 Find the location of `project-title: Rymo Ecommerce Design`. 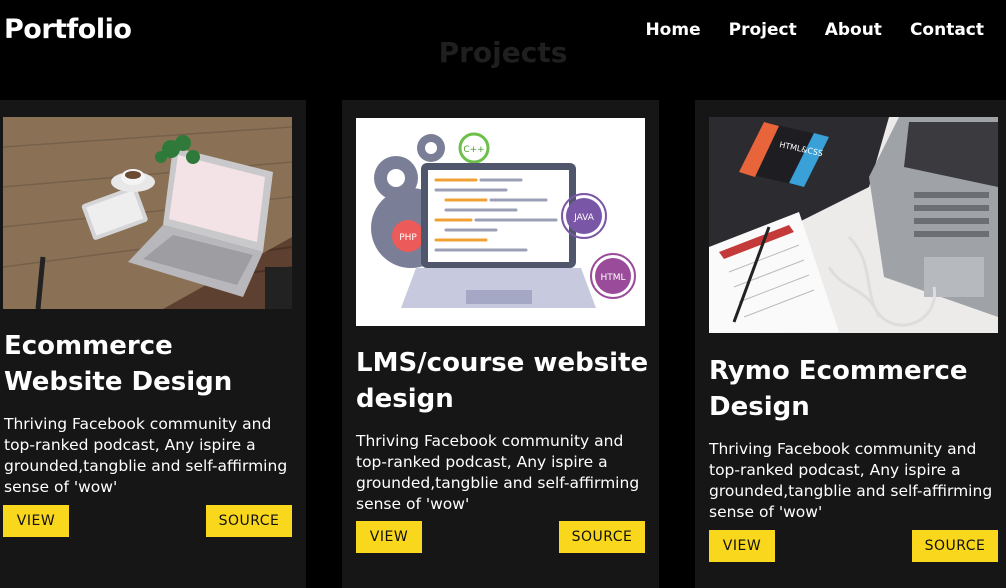

project-title: Rymo Ecommerce Design is located at coordinates (838, 389).